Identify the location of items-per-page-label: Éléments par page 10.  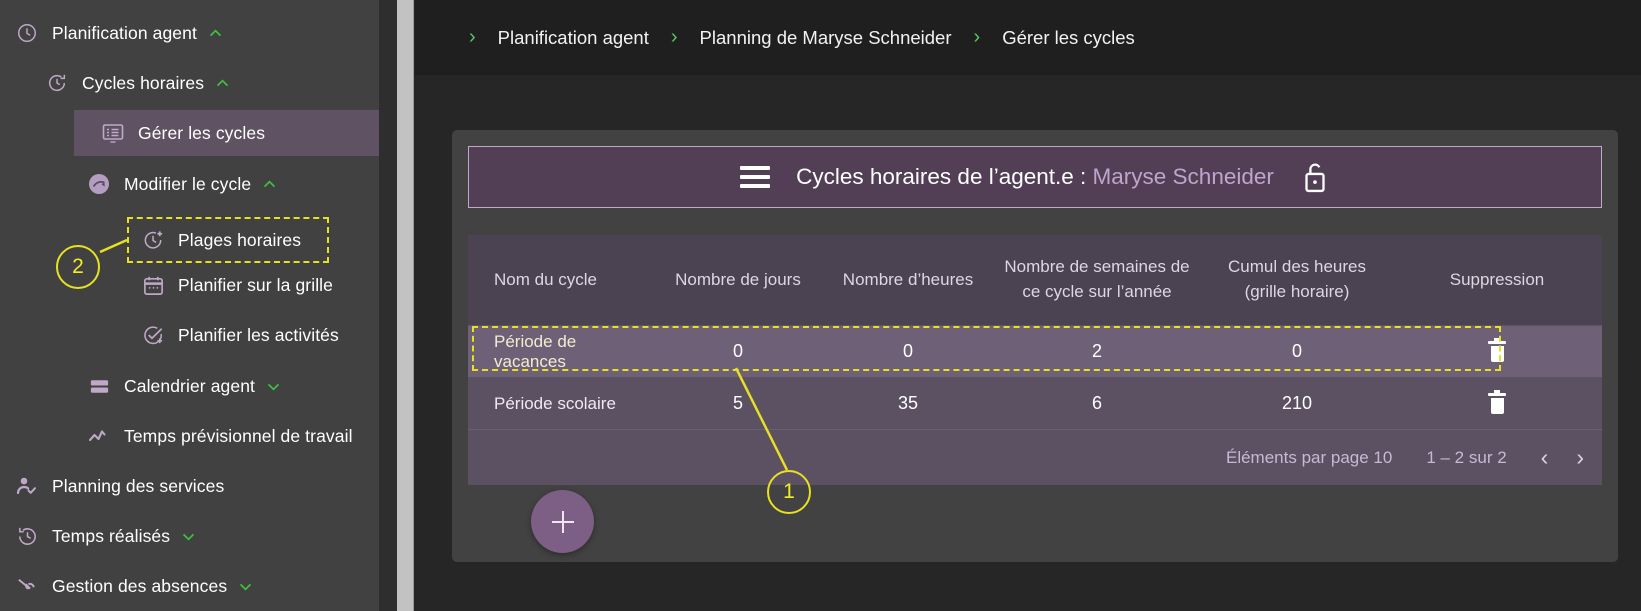
(1309, 458).